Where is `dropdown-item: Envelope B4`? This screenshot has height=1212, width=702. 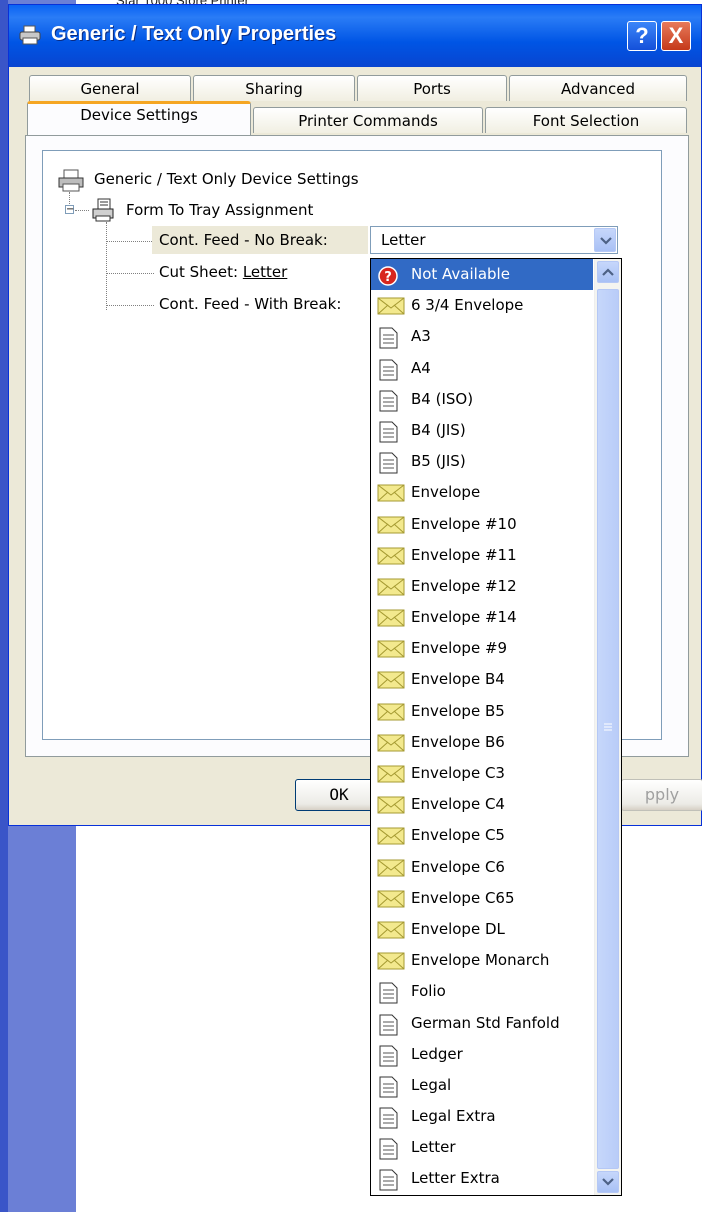
dropdown-item: Envelope B4 is located at coordinates (482, 679).